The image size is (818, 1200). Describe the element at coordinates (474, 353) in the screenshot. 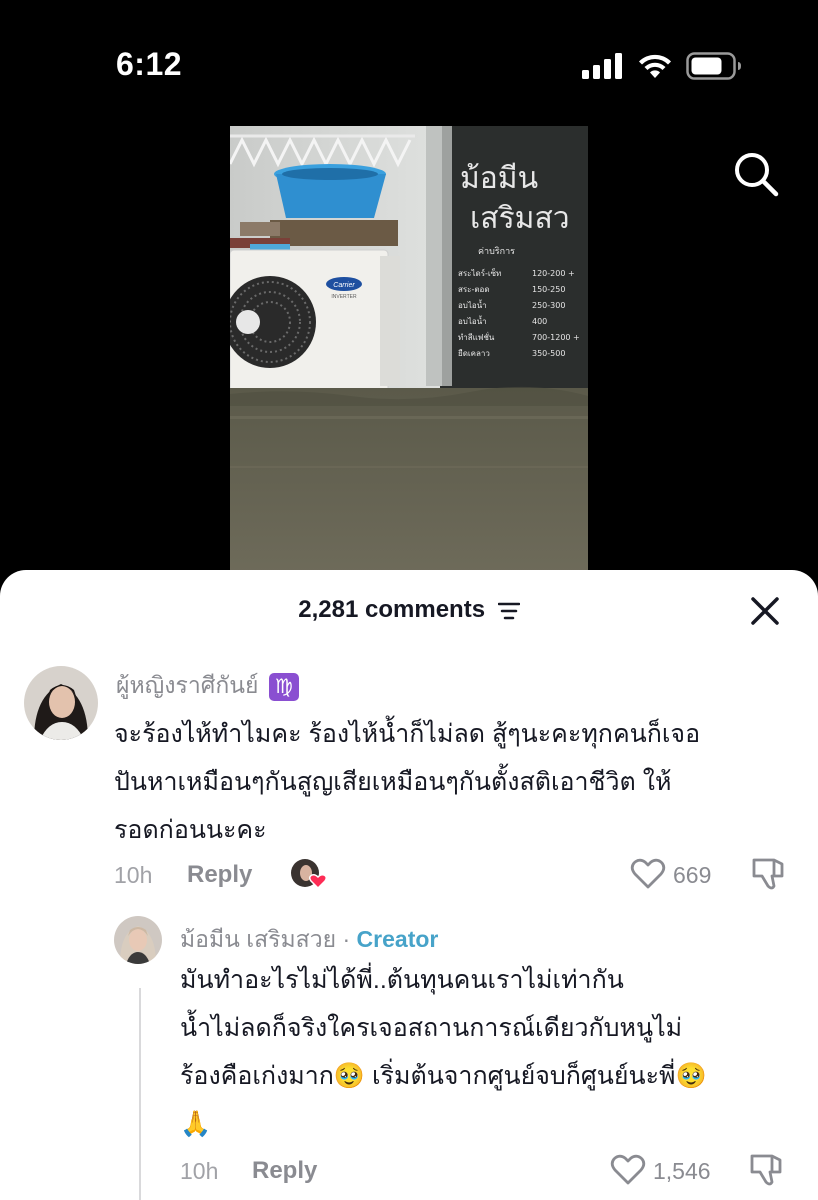

I see `price-item: ยืดเคลาว` at that location.